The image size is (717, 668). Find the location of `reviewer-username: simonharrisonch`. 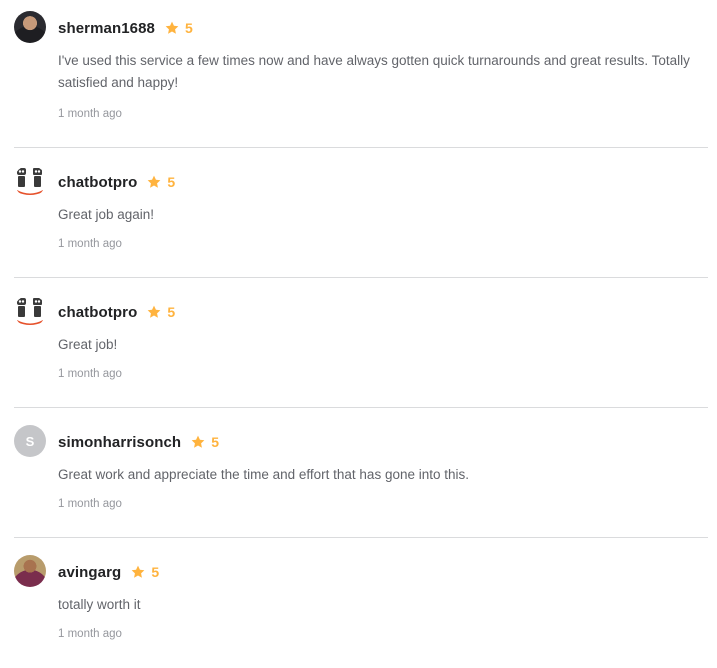

reviewer-username: simonharrisonch is located at coordinates (119, 442).